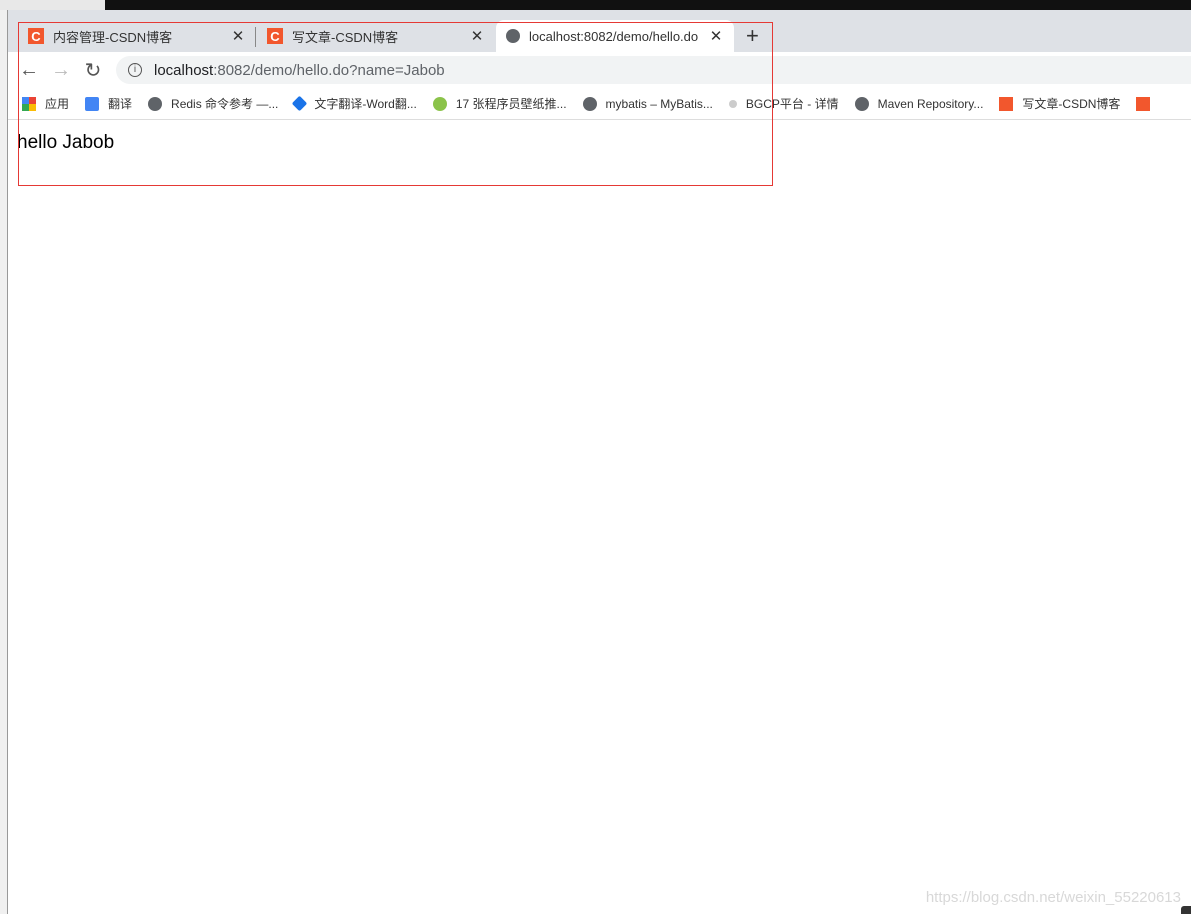 The width and height of the screenshot is (1191, 914). Describe the element at coordinates (1186, 910) in the screenshot. I see `scrollbar` at that location.